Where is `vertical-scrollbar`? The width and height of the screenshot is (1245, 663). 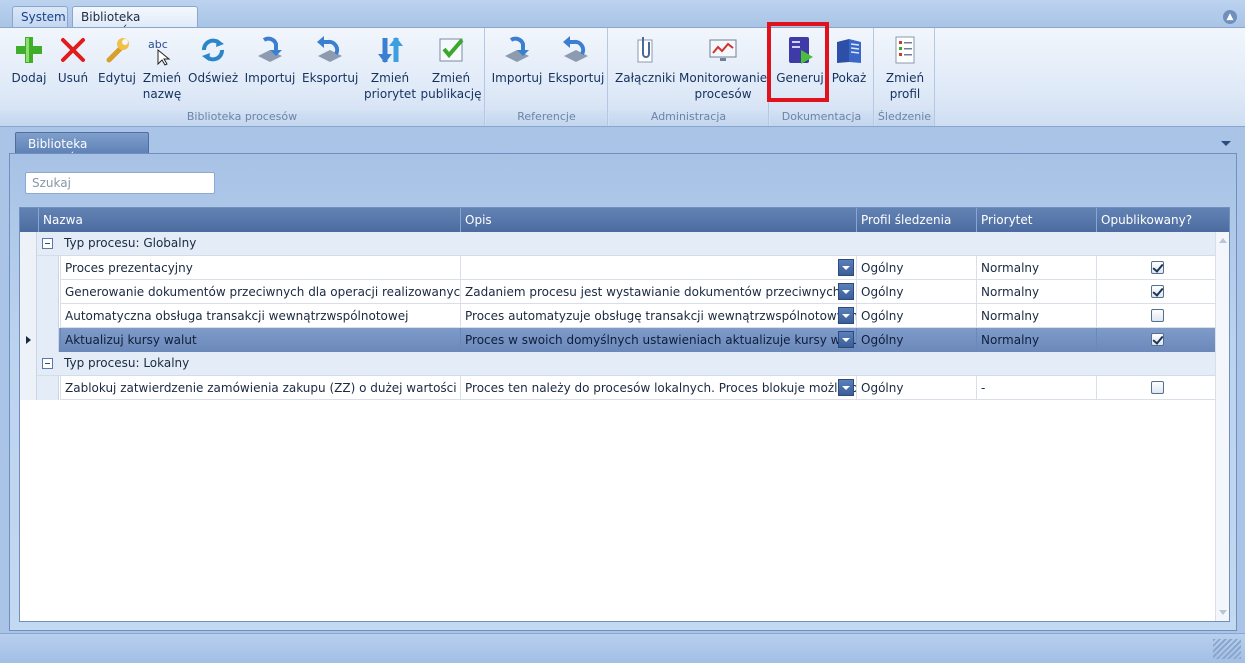
vertical-scrollbar is located at coordinates (1222, 426).